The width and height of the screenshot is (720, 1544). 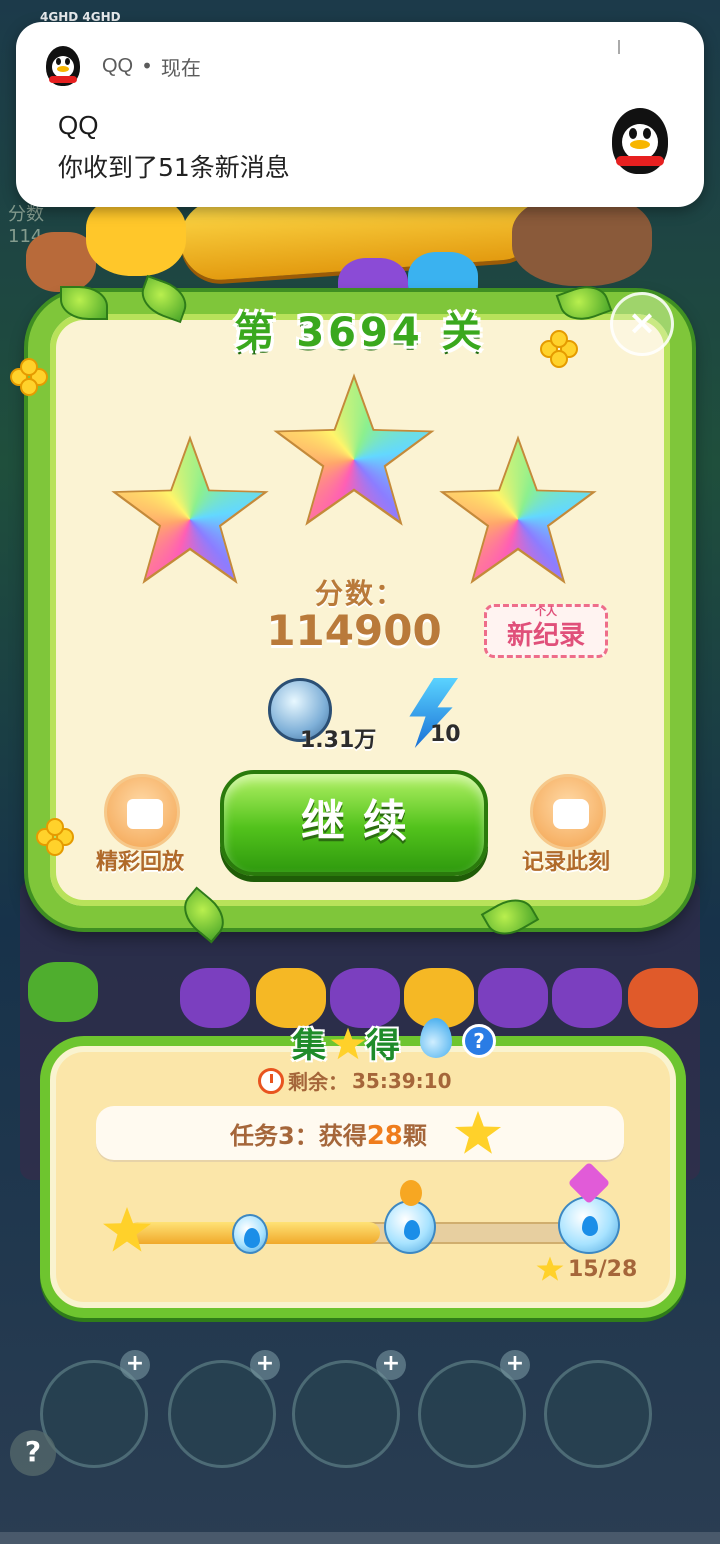 I want to click on qq-penguin-icon, so click(x=63, y=66).